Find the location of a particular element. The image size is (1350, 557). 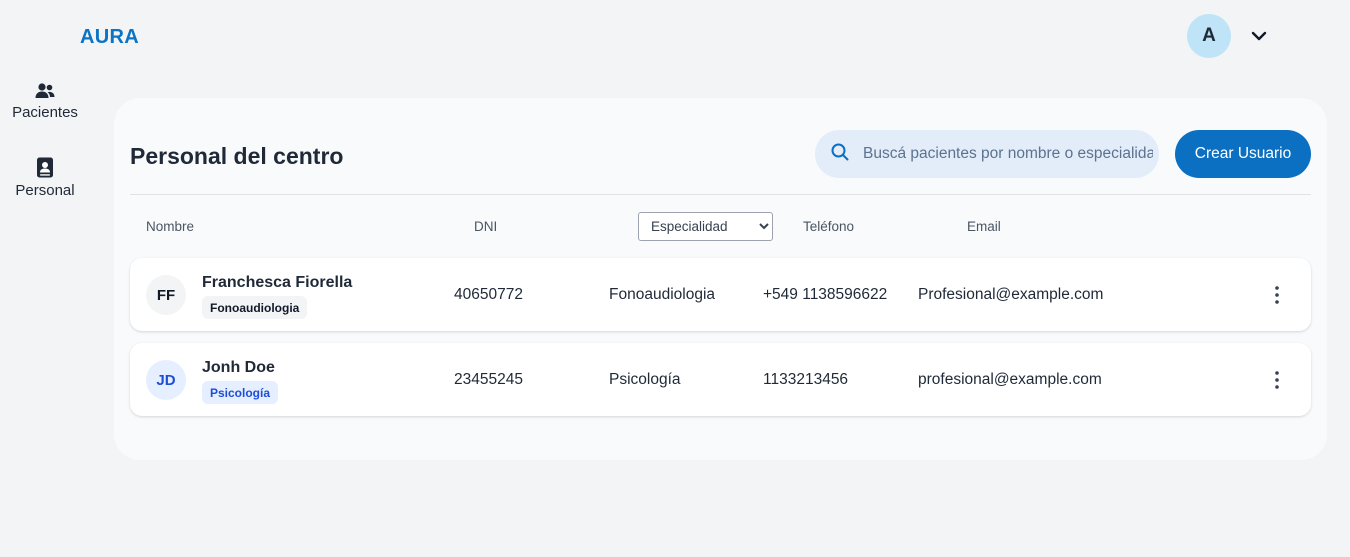

dni-cell: 23455245 is located at coordinates (488, 379).